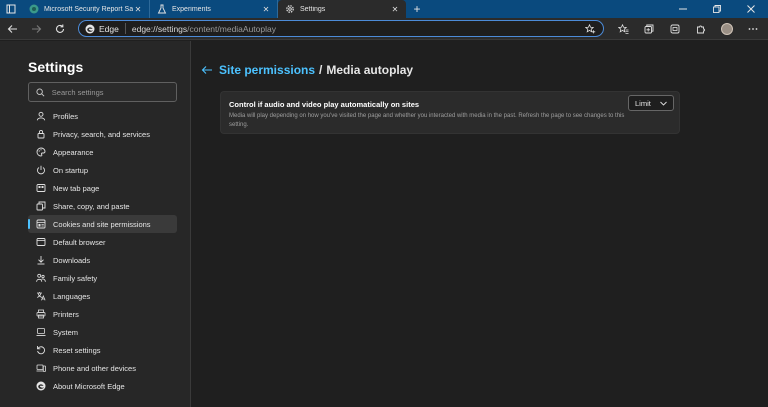  I want to click on refresh-button, so click(60, 29).